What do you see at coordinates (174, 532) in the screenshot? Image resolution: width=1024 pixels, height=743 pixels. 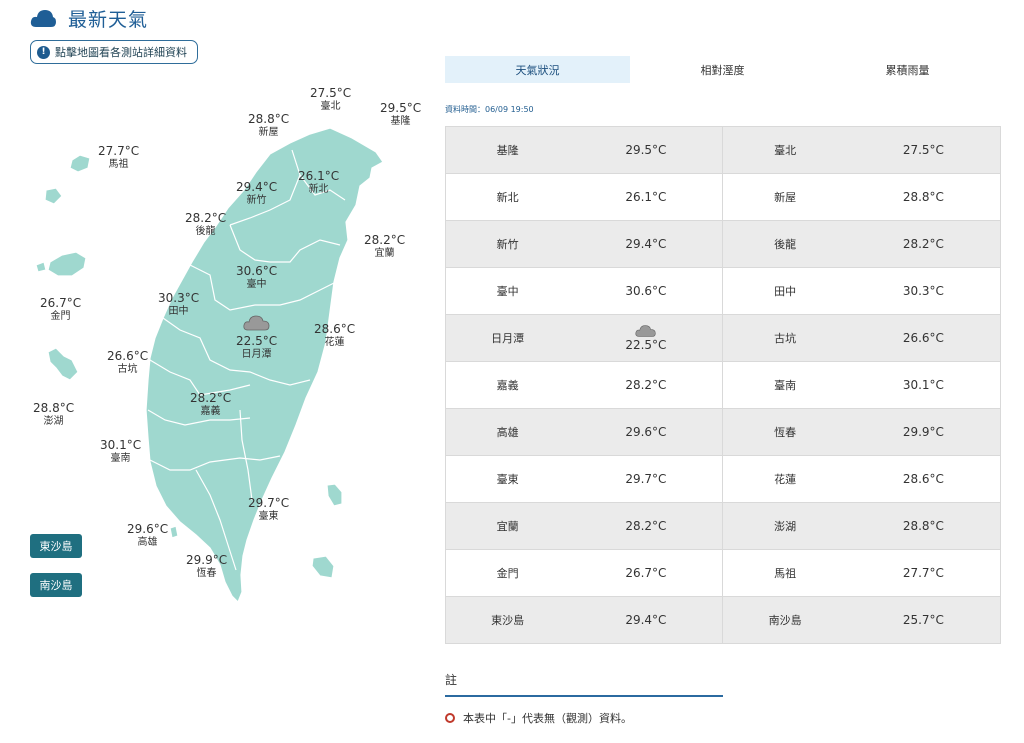 I see `xiaoliuqiu-island` at bounding box center [174, 532].